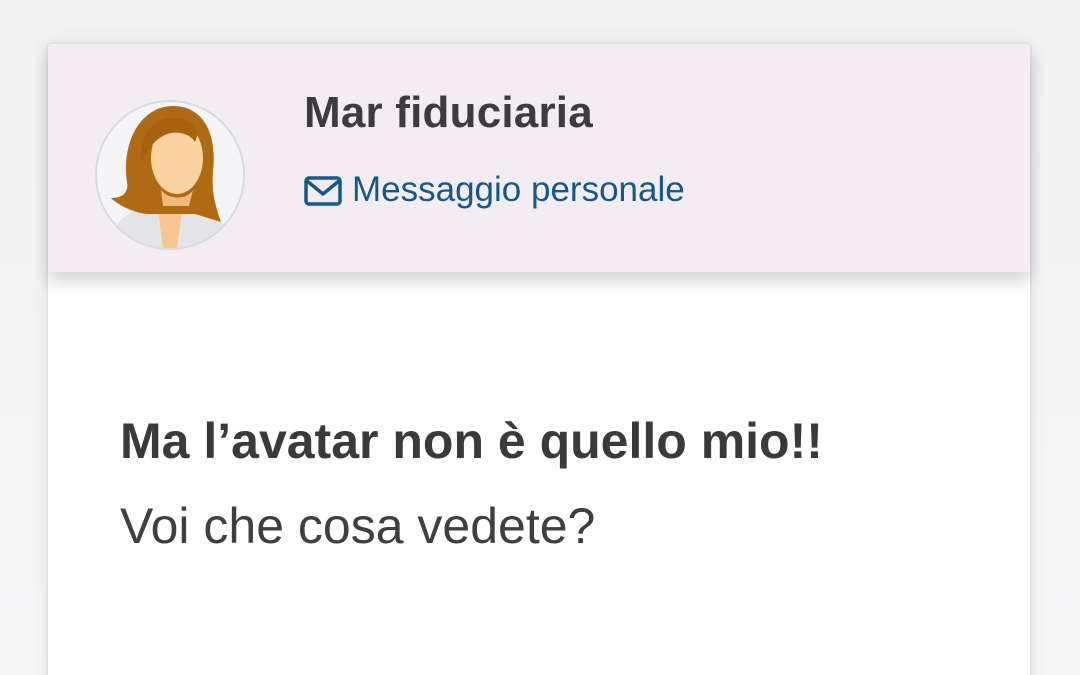  I want to click on personal-message-link: Messaggio personale, so click(494, 190).